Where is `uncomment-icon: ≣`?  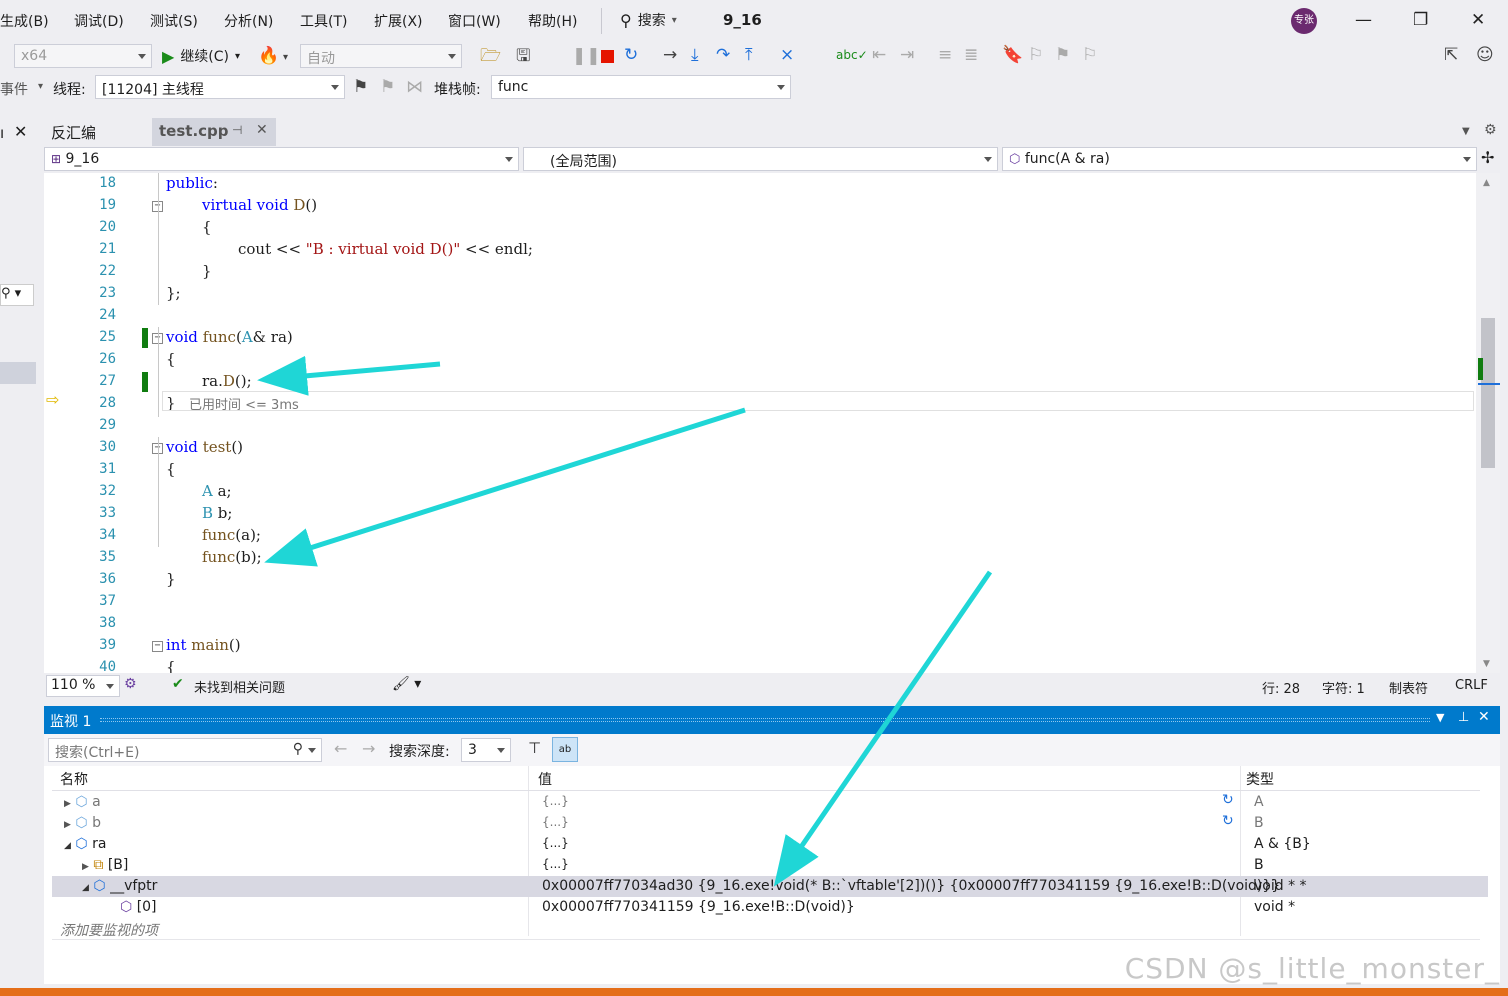 uncomment-icon: ≣ is located at coordinates (971, 55).